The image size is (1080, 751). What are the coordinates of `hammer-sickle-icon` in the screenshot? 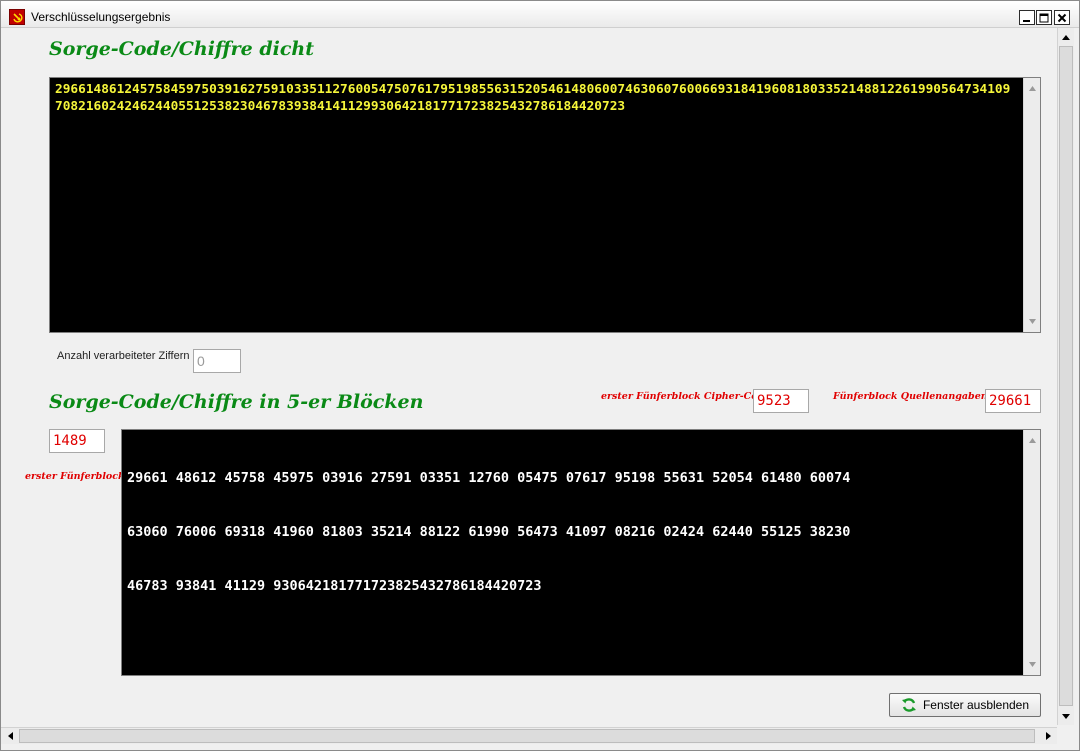 It's located at (17, 17).